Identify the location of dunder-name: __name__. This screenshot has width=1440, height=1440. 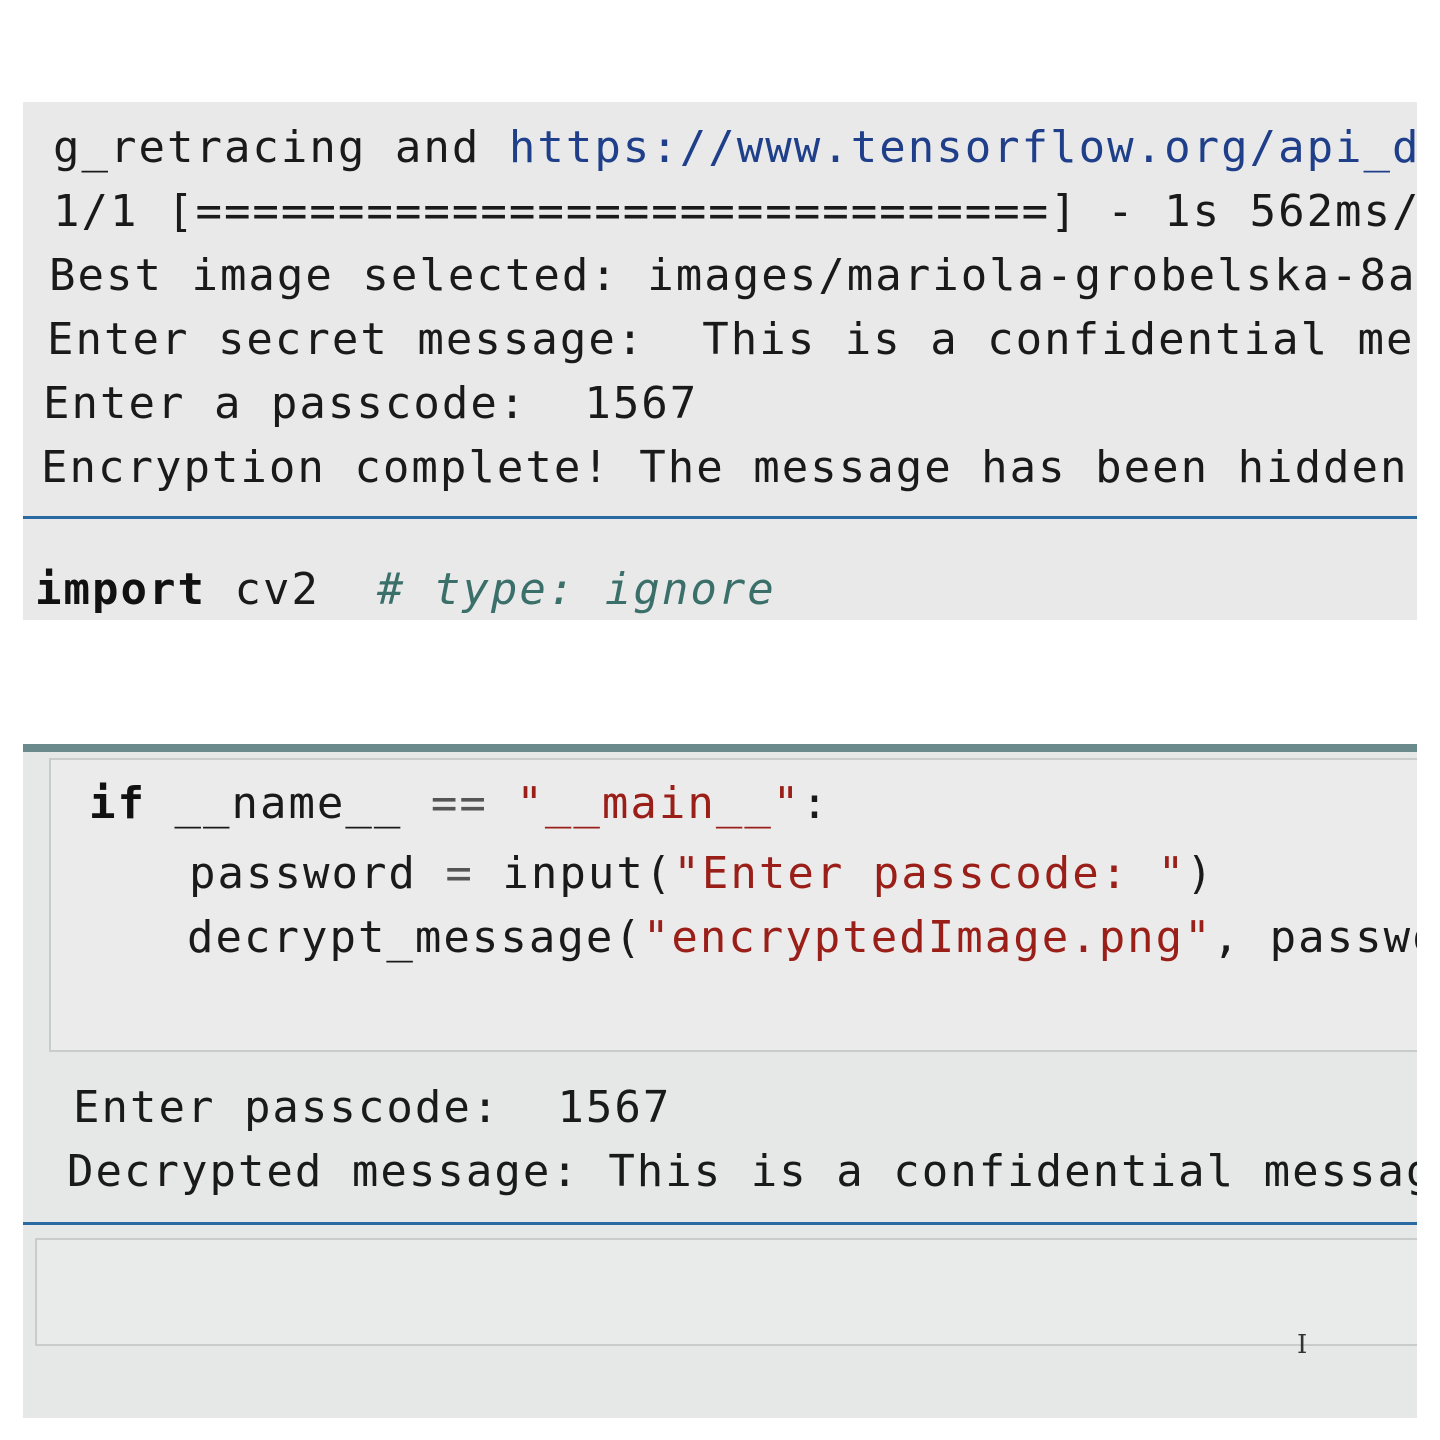
(288, 803).